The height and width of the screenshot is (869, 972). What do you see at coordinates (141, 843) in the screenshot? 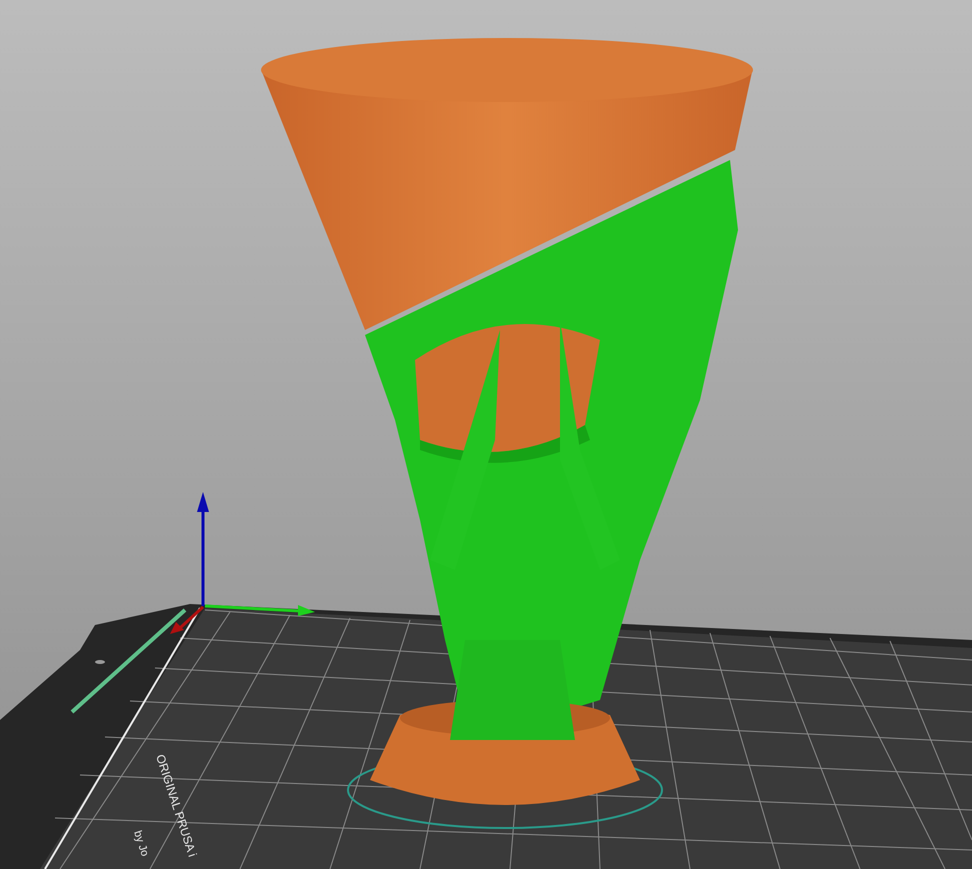
I see `bed-label-text: by Jo` at bounding box center [141, 843].